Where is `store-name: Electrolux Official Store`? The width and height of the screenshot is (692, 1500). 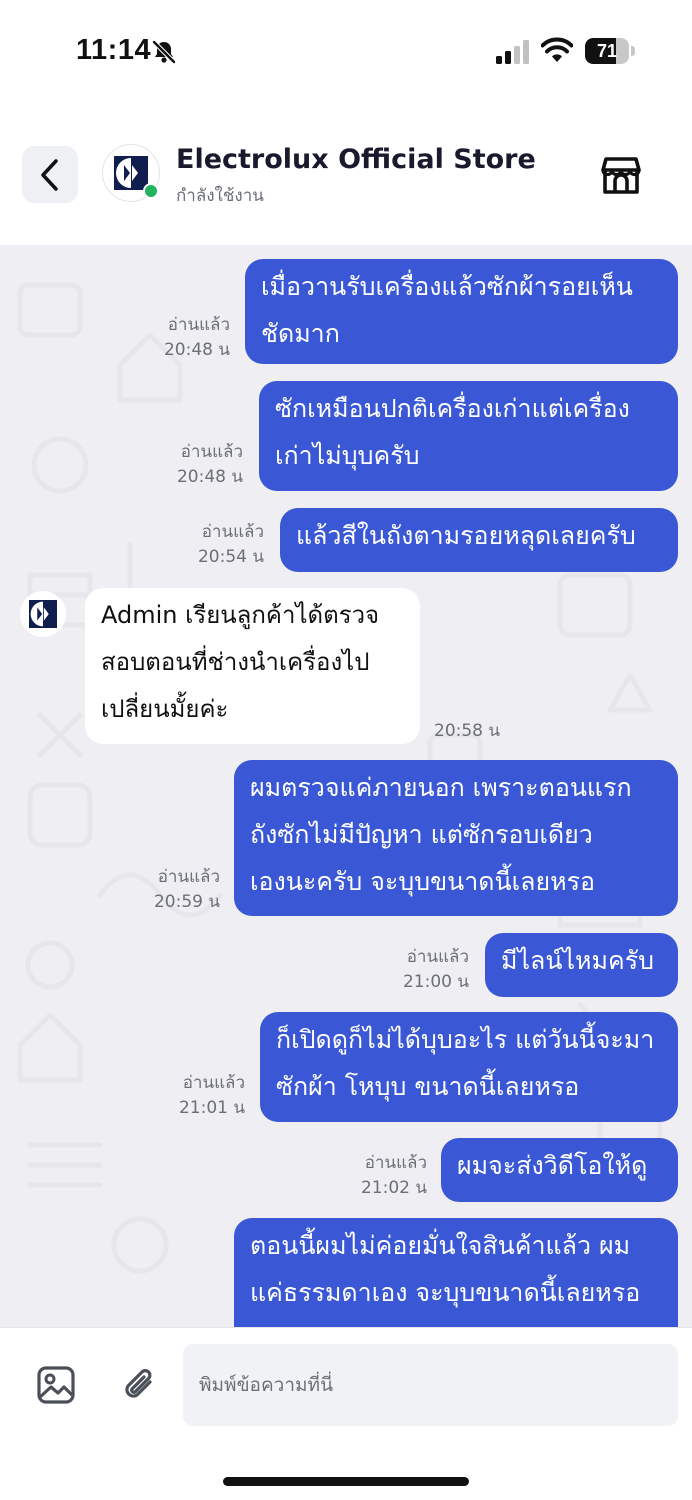
store-name: Electrolux Official Store is located at coordinates (356, 159).